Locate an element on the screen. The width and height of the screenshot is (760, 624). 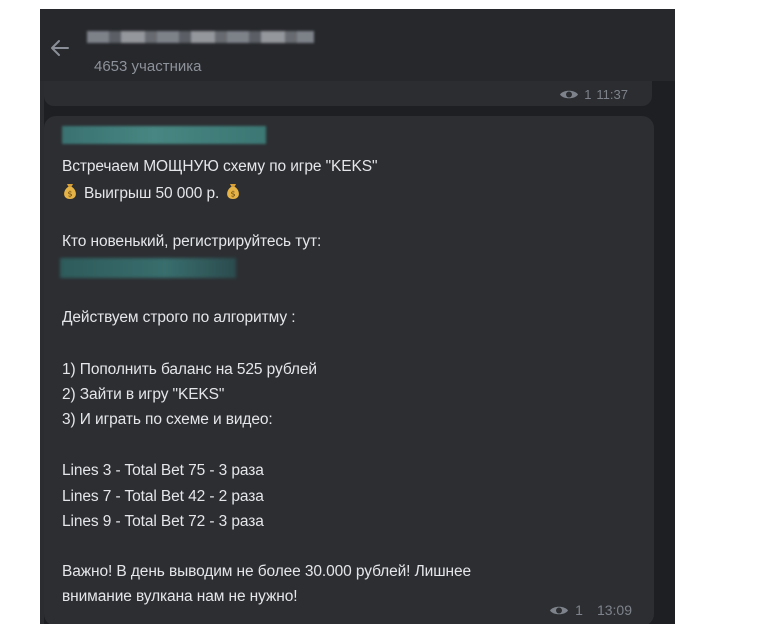
message-line: Действуем строго по алгоритму : is located at coordinates (179, 317).